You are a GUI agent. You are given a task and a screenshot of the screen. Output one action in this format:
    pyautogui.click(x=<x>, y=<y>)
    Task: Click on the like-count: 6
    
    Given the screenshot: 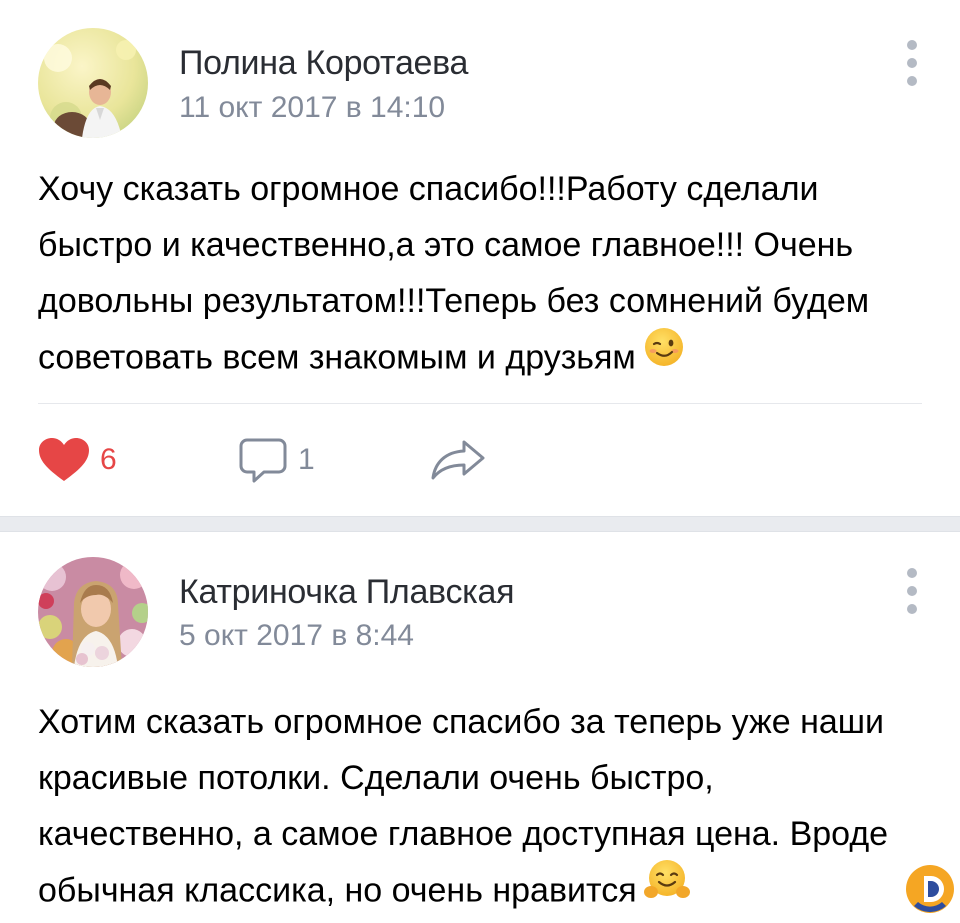 What is the action you would take?
    pyautogui.click(x=108, y=459)
    